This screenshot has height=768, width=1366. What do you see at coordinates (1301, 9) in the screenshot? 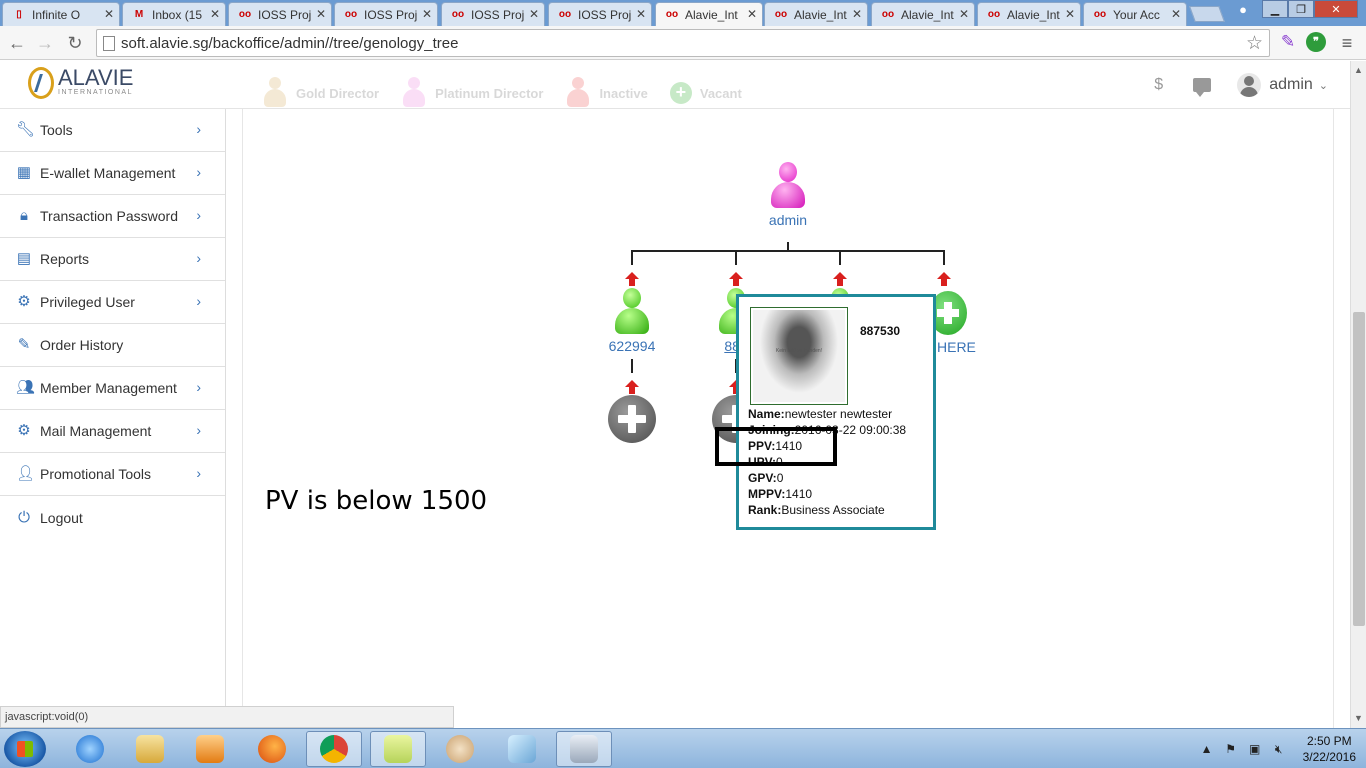
I see `restore-button: ❐` at bounding box center [1301, 9].